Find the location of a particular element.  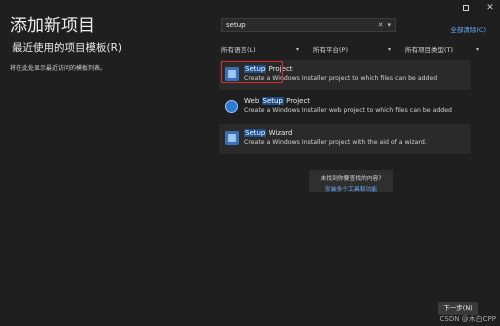

clear-all-link: 全部清除(C) is located at coordinates (468, 29).